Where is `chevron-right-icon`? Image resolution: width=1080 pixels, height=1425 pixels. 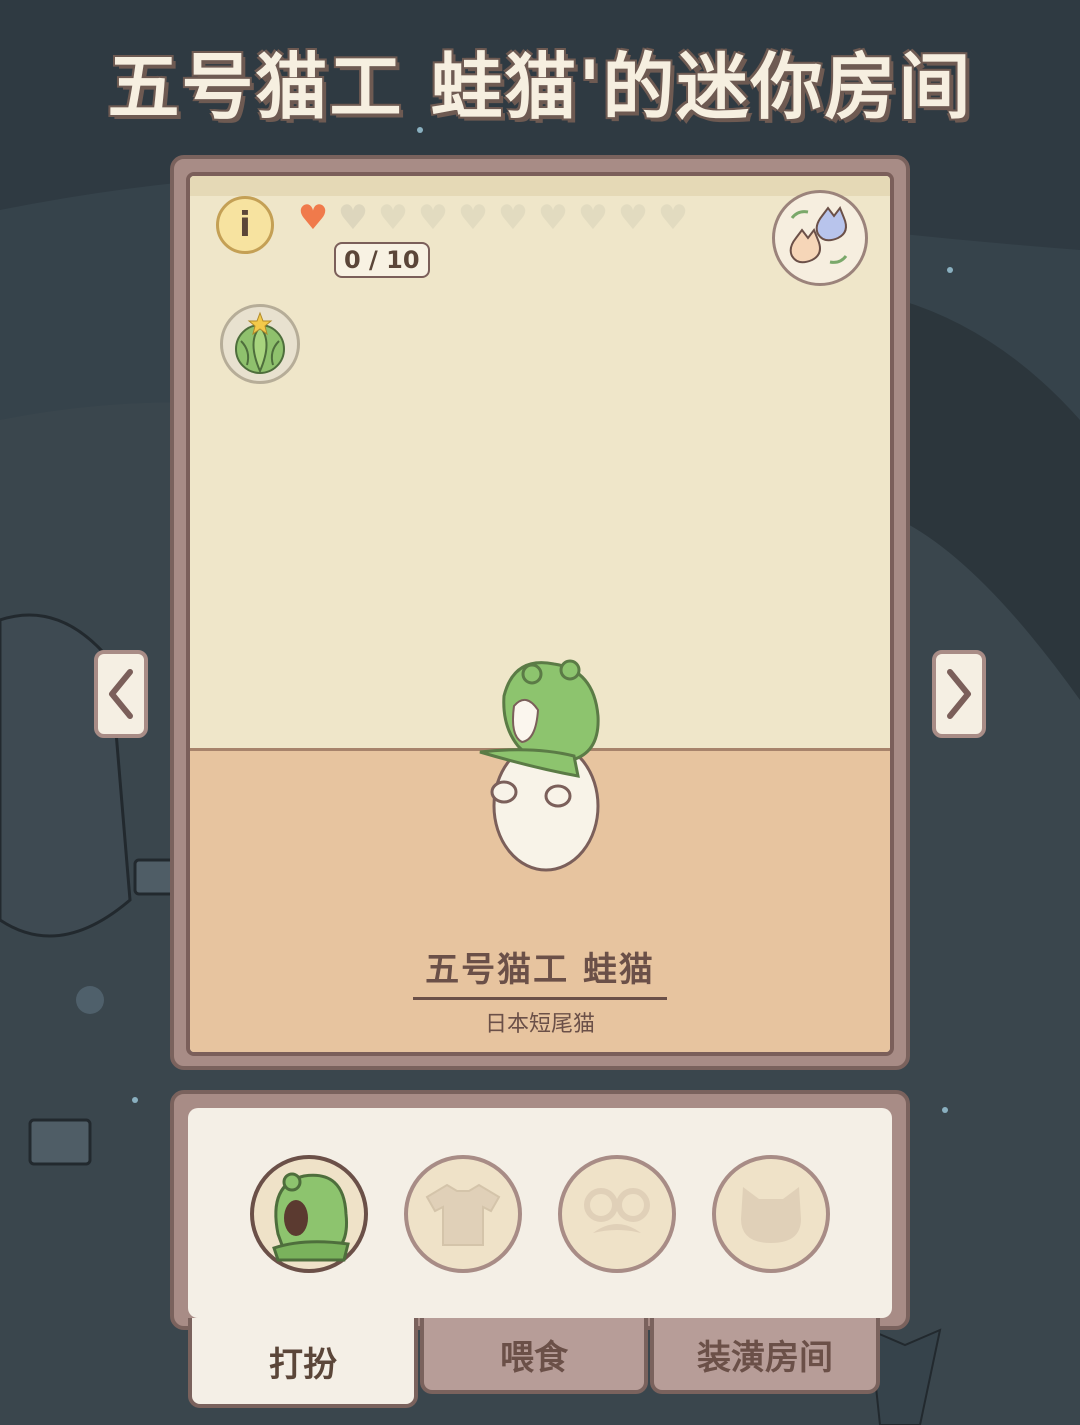 chevron-right-icon is located at coordinates (959, 694).